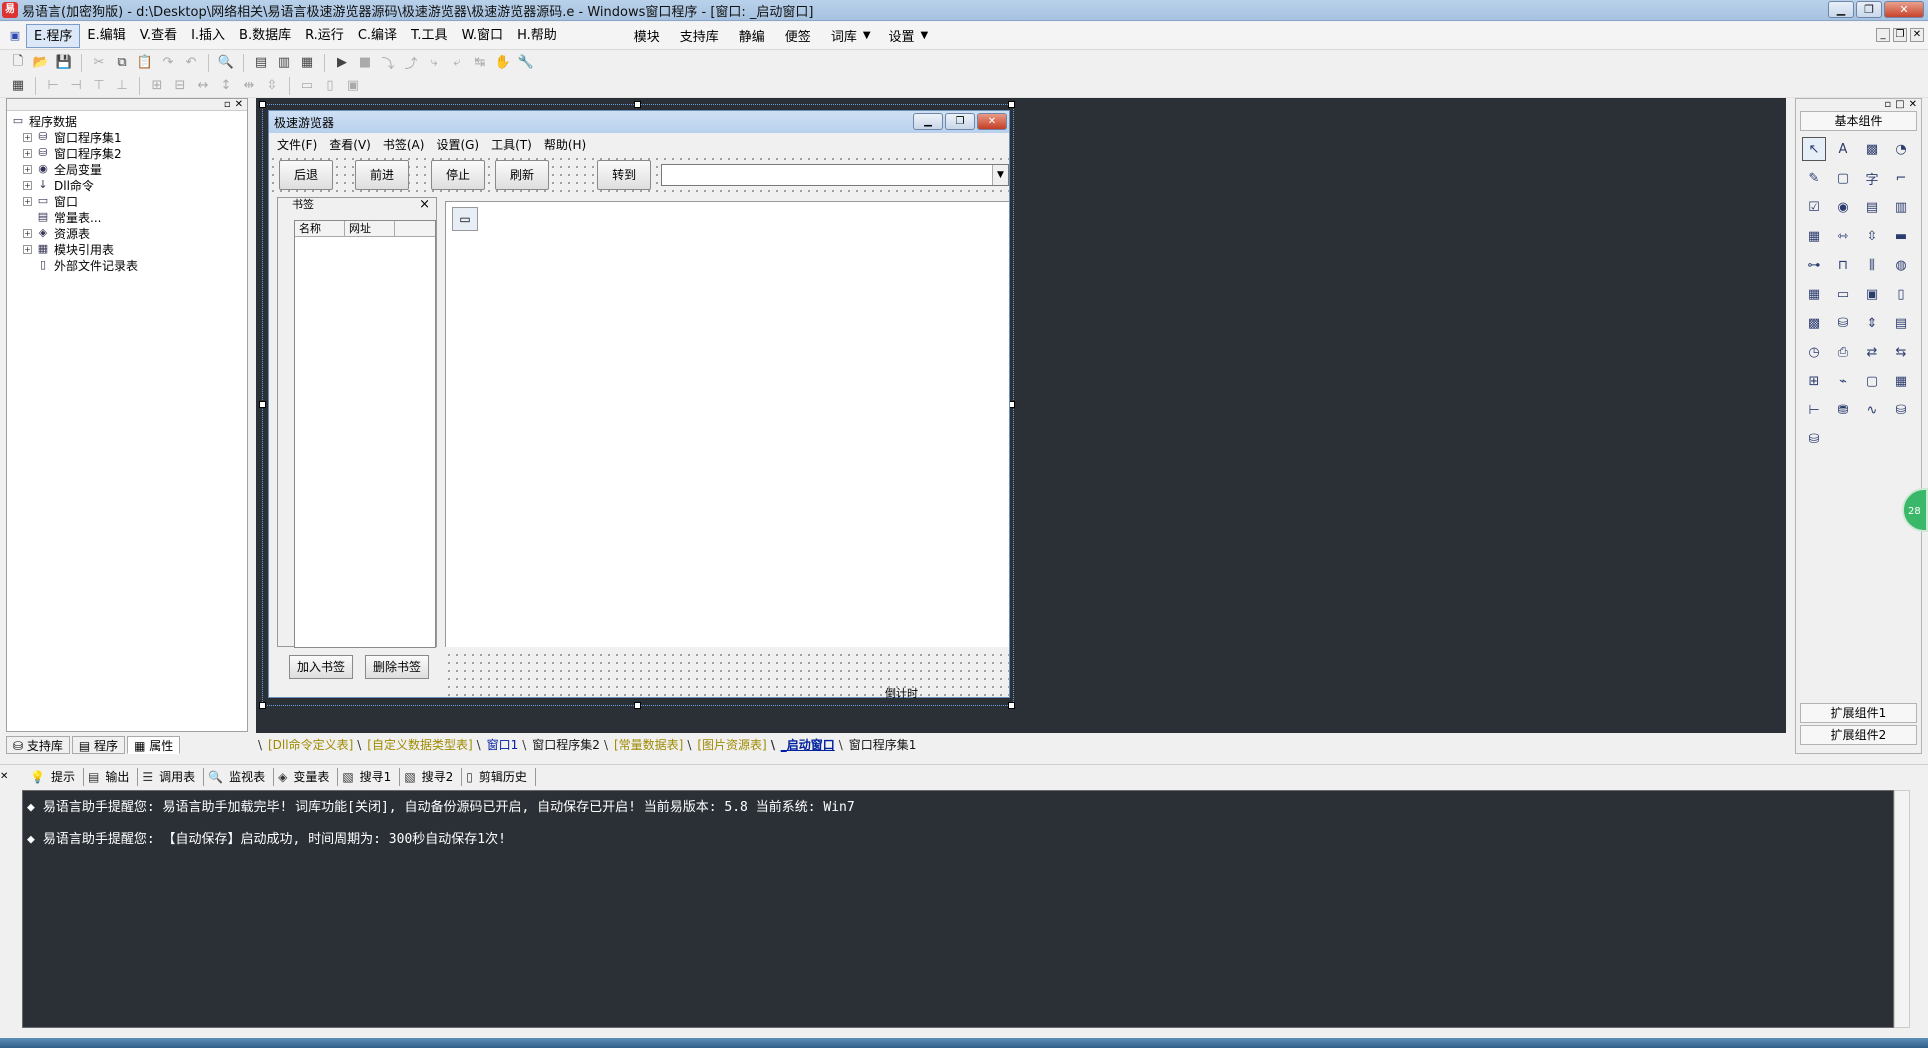 This screenshot has height=1048, width=1928. I want to click on calendar-icon: ▦, so click(1814, 294).